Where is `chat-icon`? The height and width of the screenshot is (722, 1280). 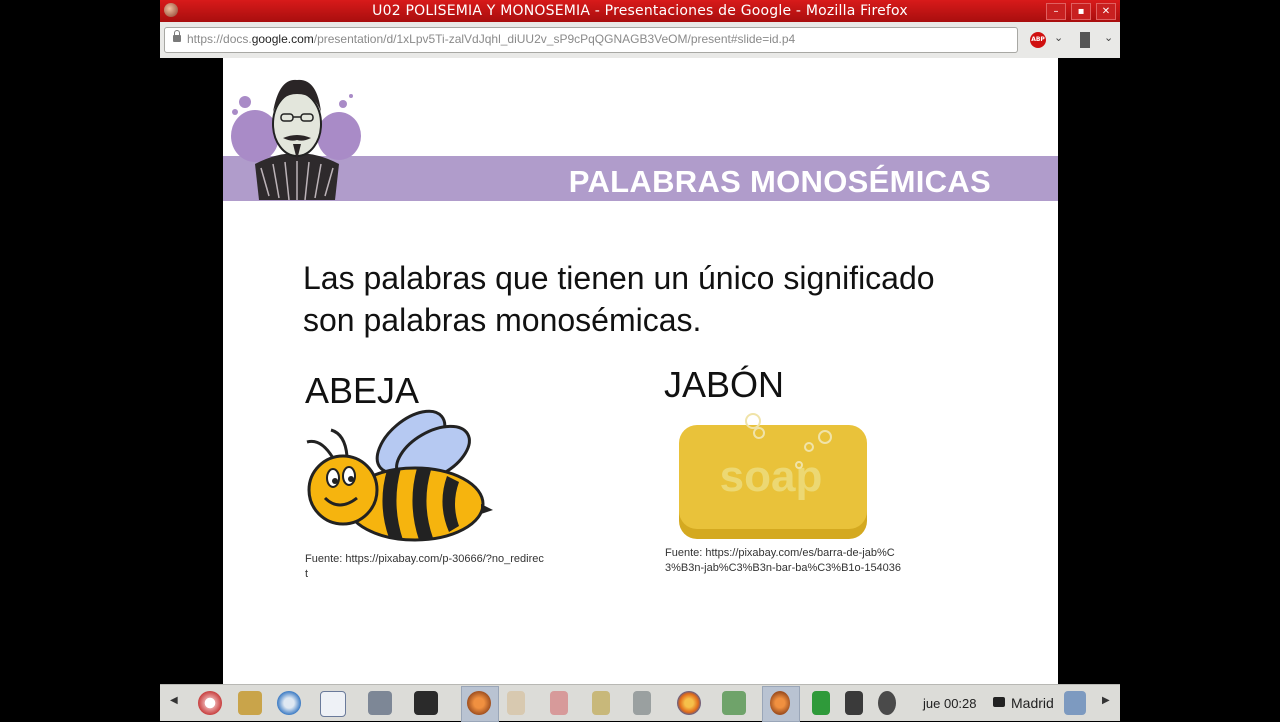
chat-icon is located at coordinates (999, 702).